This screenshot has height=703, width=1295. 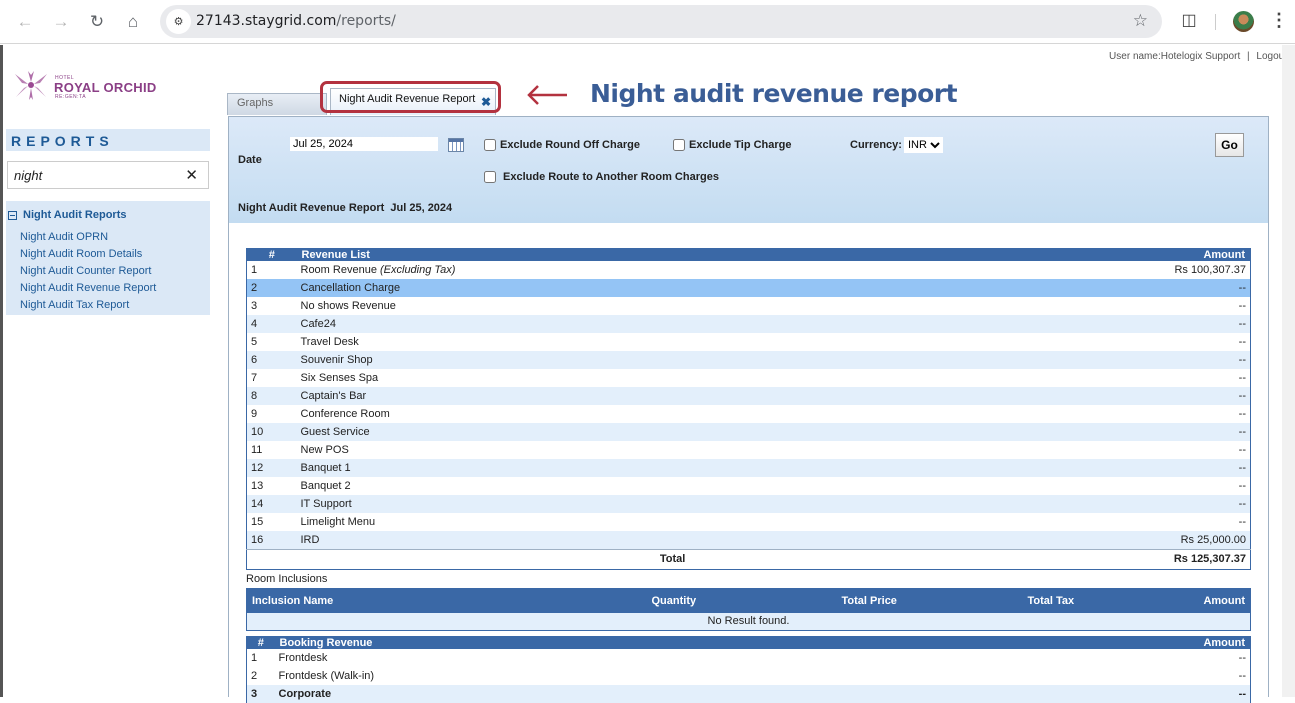 What do you see at coordinates (748, 360) in the screenshot?
I see `revenue-row: 6 Souvenir Shop --` at bounding box center [748, 360].